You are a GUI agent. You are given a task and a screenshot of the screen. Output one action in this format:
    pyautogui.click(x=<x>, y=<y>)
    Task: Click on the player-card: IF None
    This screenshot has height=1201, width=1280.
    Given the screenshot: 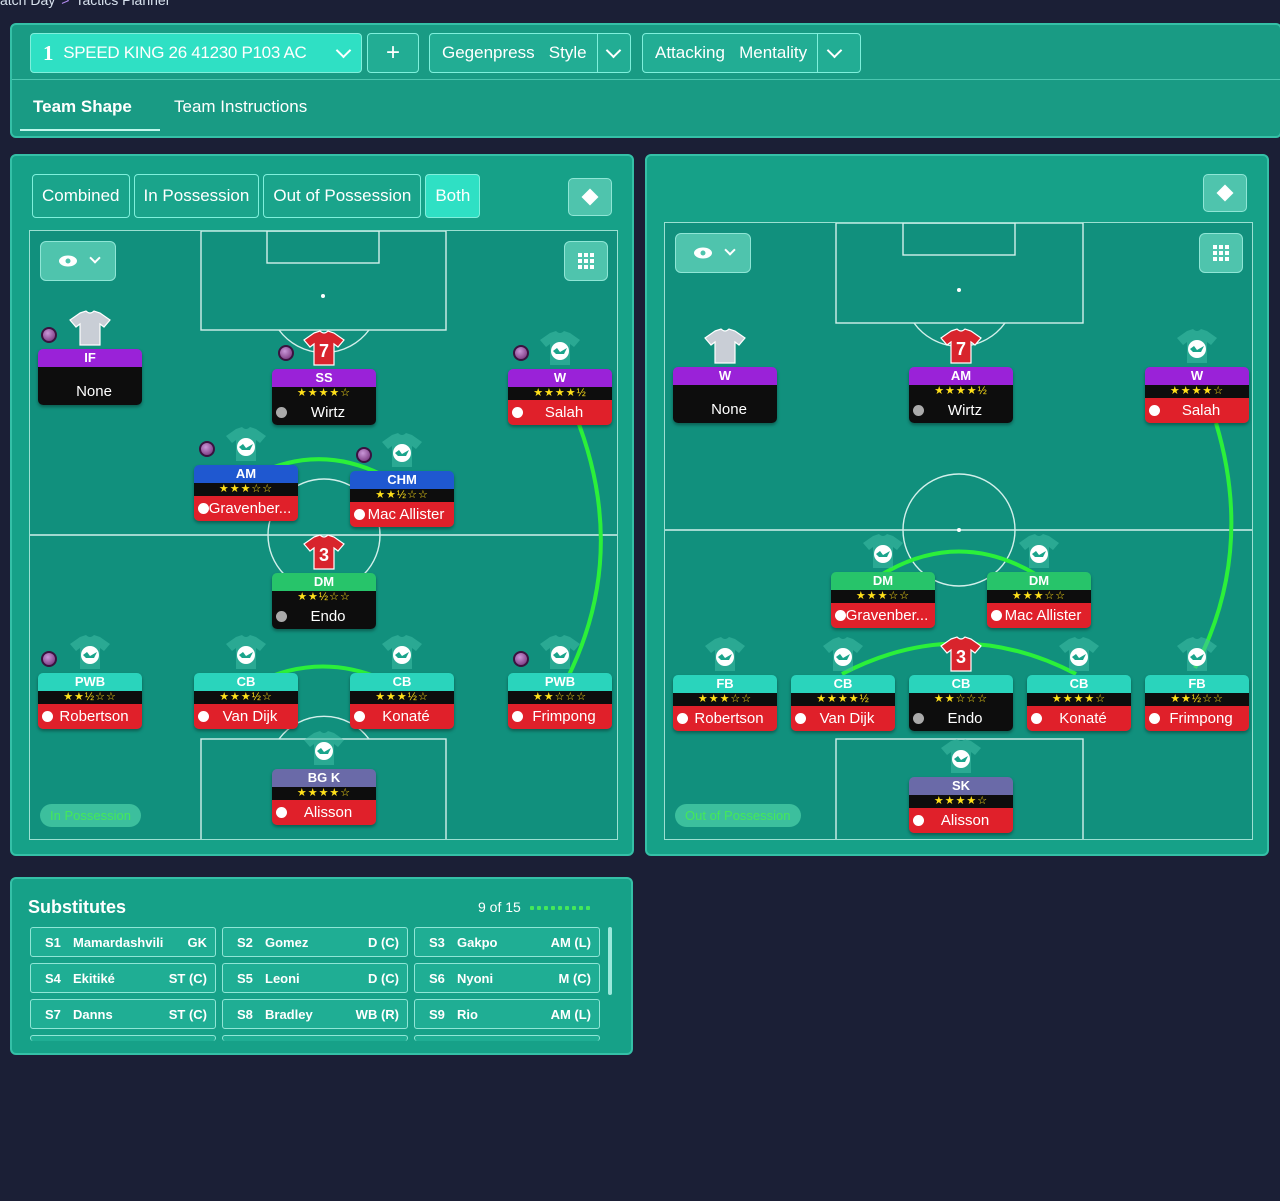 What is the action you would take?
    pyautogui.click(x=90, y=377)
    